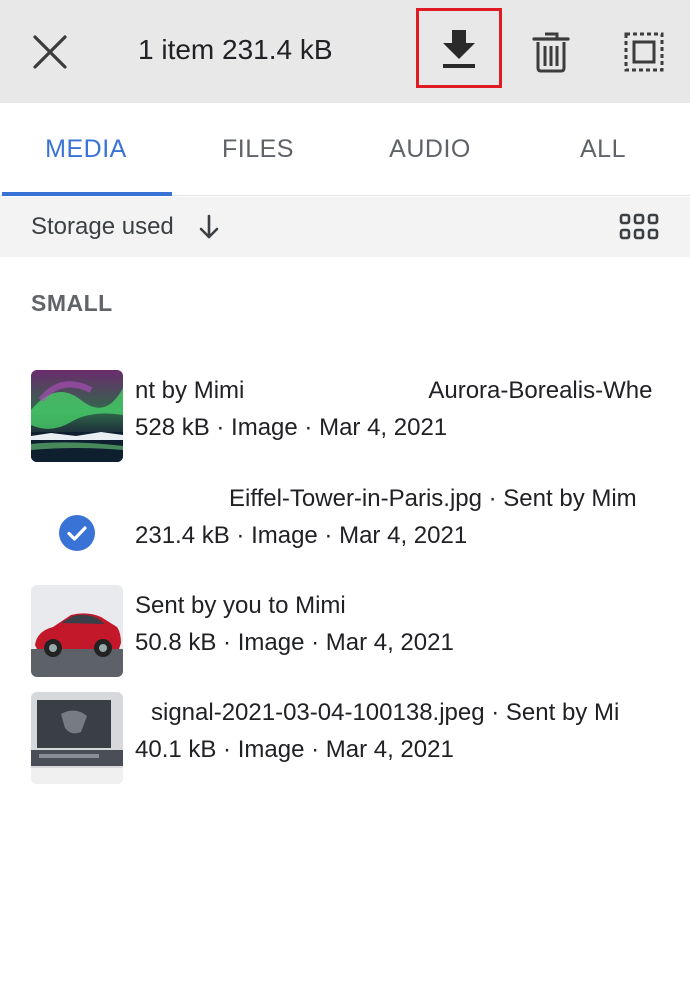  What do you see at coordinates (394, 390) in the screenshot?
I see `item-title: nt by Mimi Aurora-Borealis-Whe` at bounding box center [394, 390].